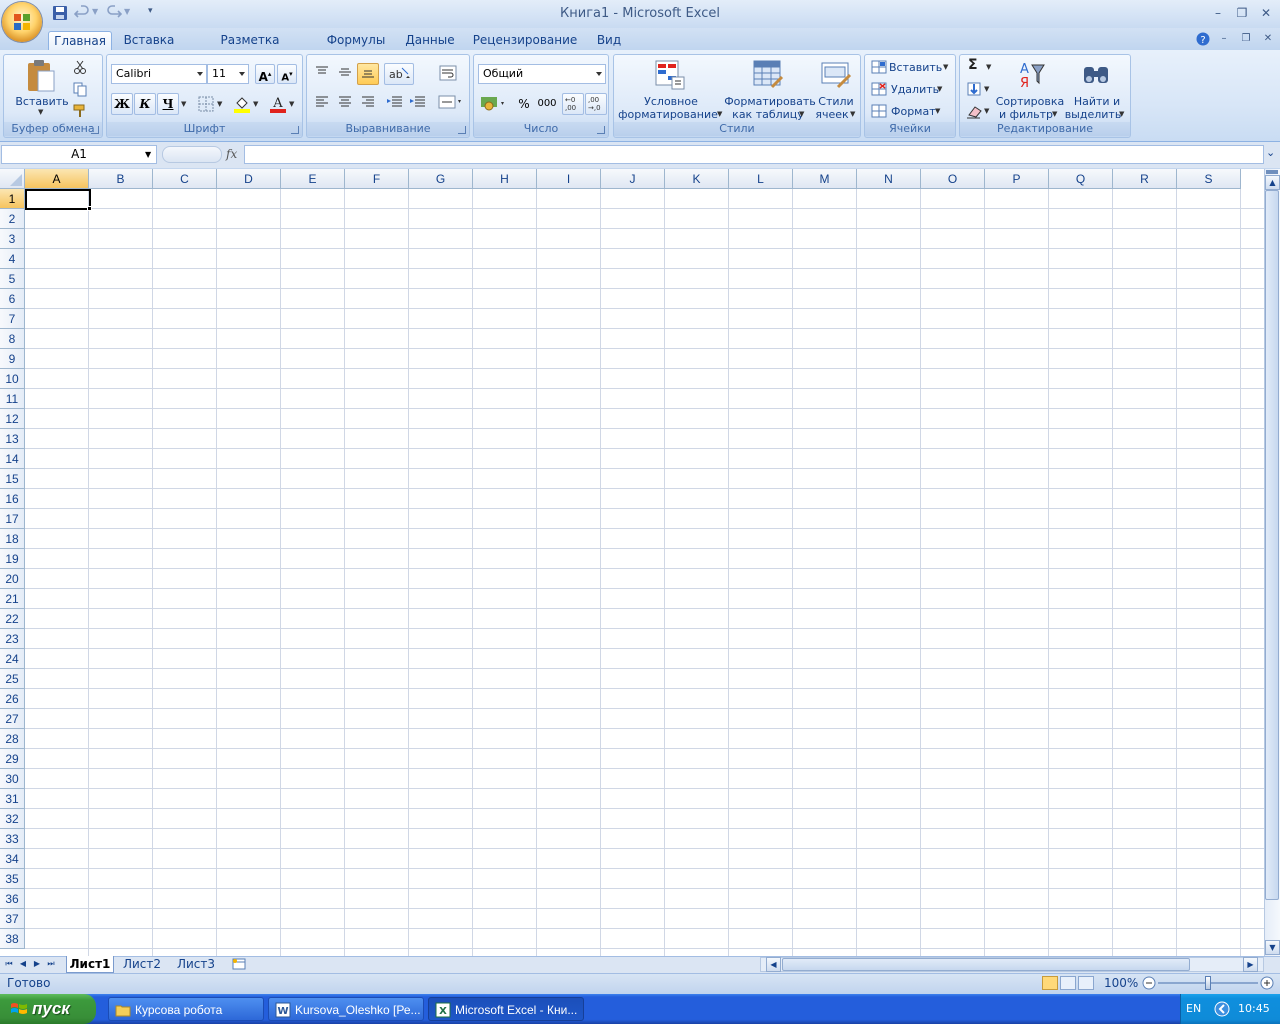 The width and height of the screenshot is (1280, 1024). Describe the element at coordinates (12, 639) in the screenshot. I see `row-header: 23` at that location.